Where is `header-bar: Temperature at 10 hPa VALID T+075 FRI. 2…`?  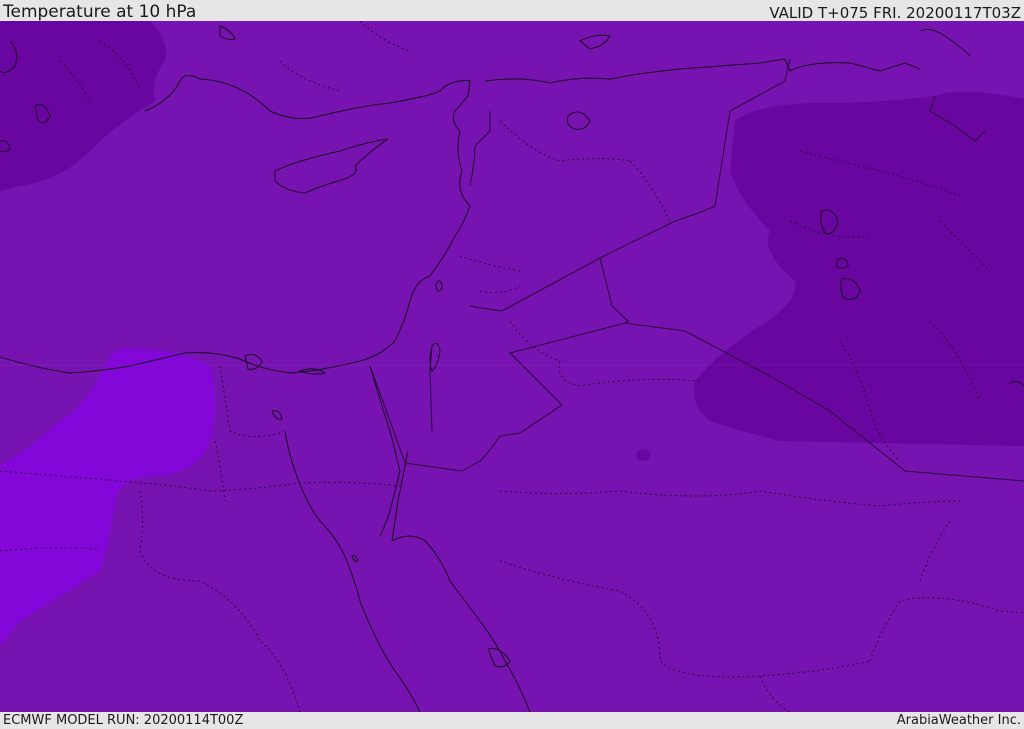
header-bar: Temperature at 10 hPa VALID T+075 FRI. 2… is located at coordinates (512, 10).